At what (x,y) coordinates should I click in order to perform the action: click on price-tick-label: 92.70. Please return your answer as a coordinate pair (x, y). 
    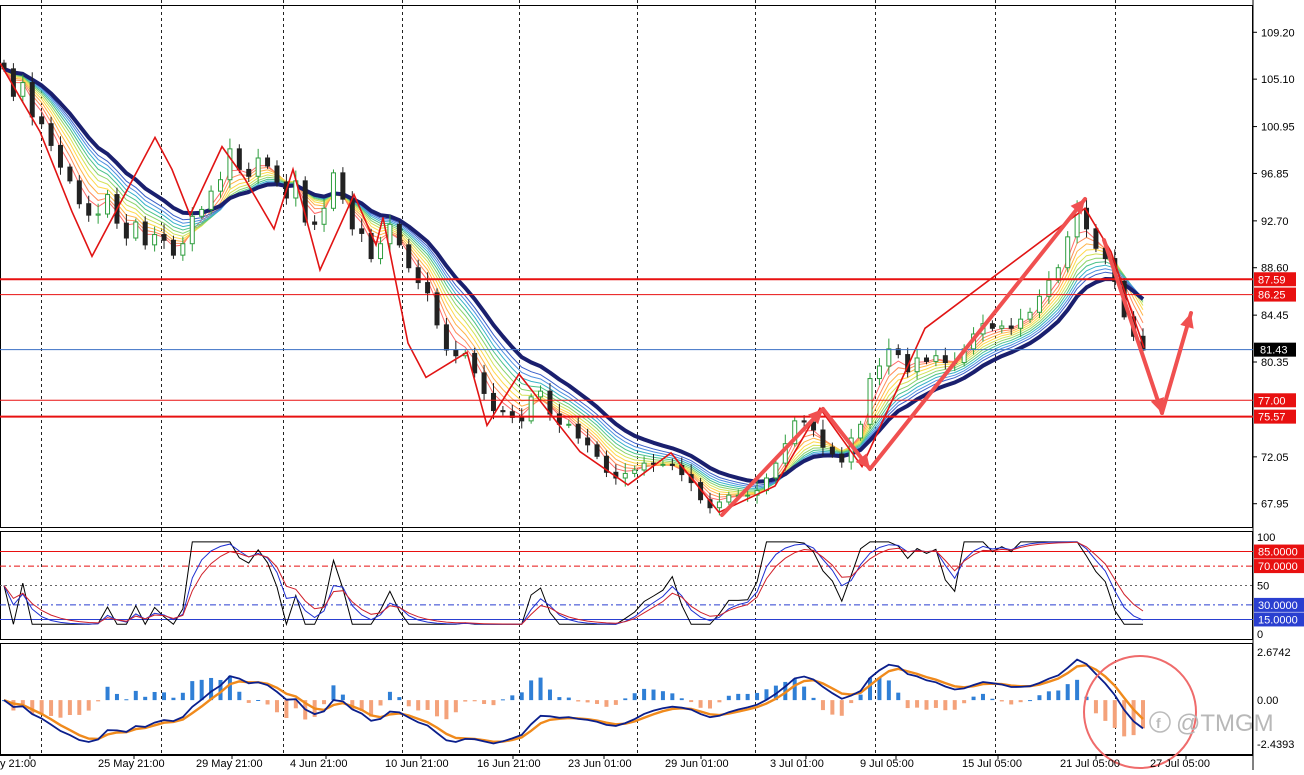
    Looking at the image, I should click on (1275, 222).